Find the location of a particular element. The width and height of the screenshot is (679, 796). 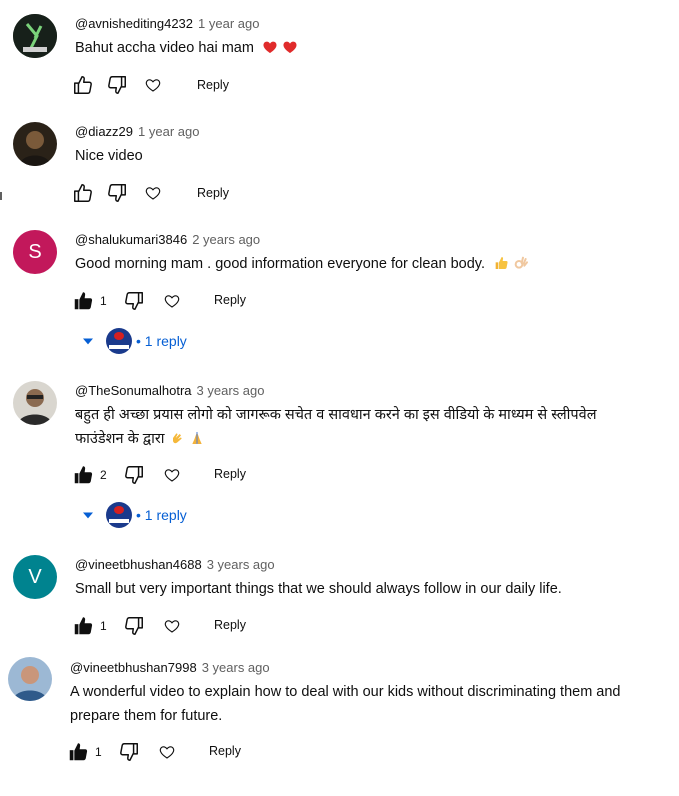

comment-text-line: फाउंडेशन के द्वारा is located at coordinates (120, 439).